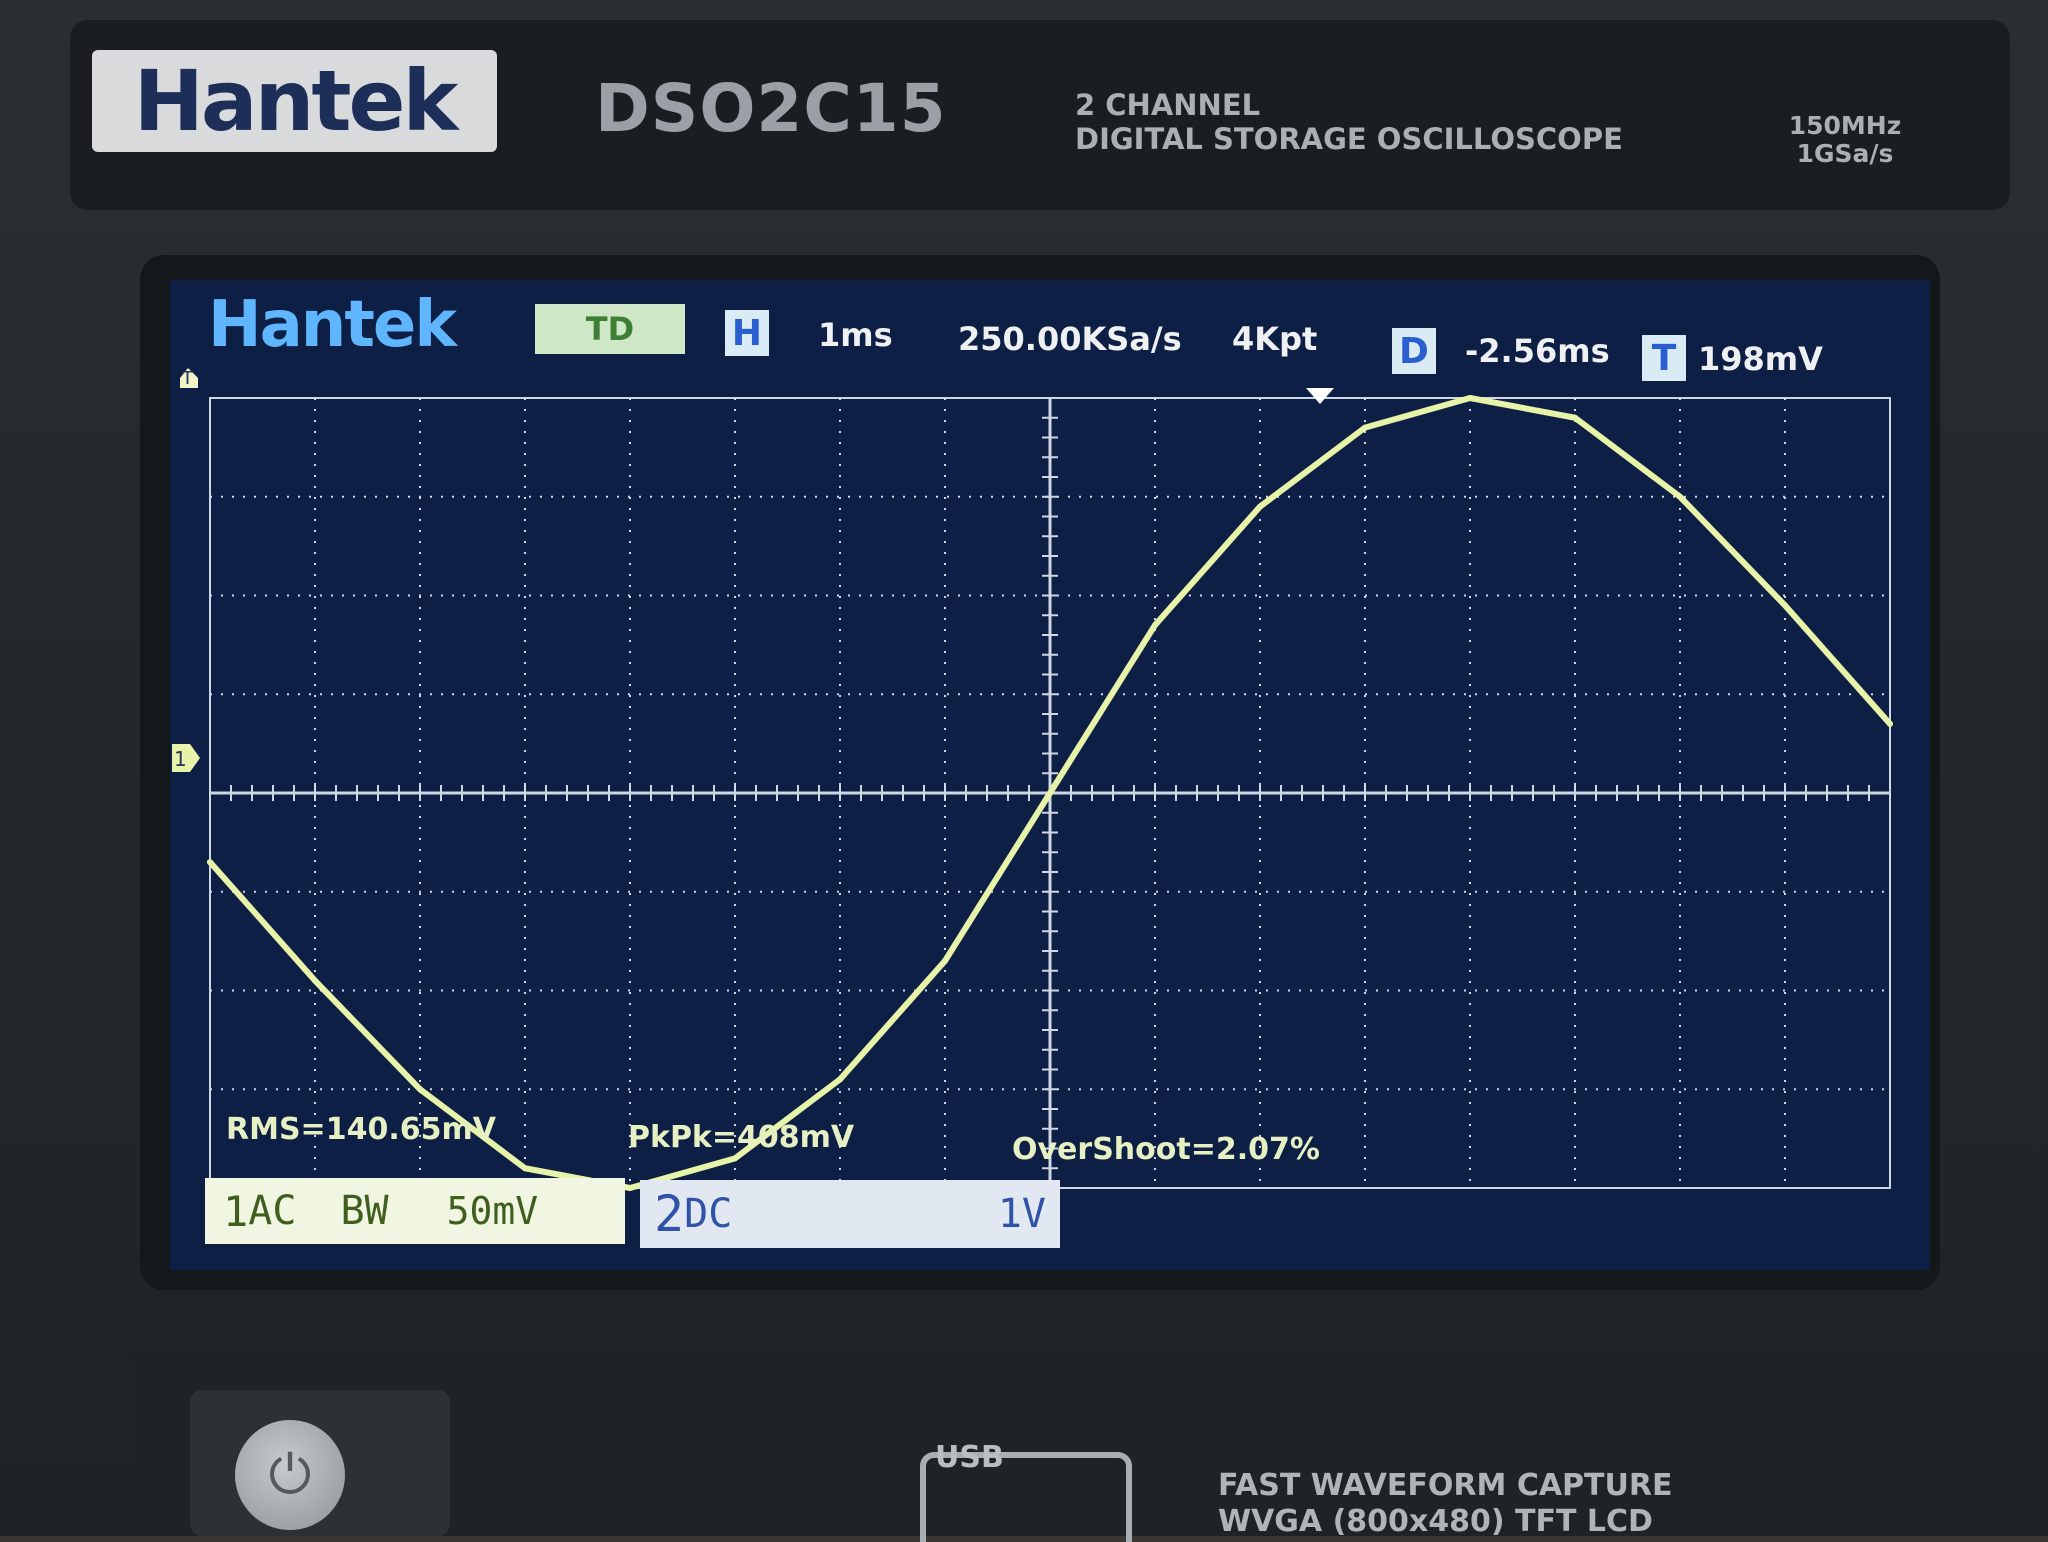  I want to click on spec-sample-rate: 1GSa/s, so click(1845, 153).